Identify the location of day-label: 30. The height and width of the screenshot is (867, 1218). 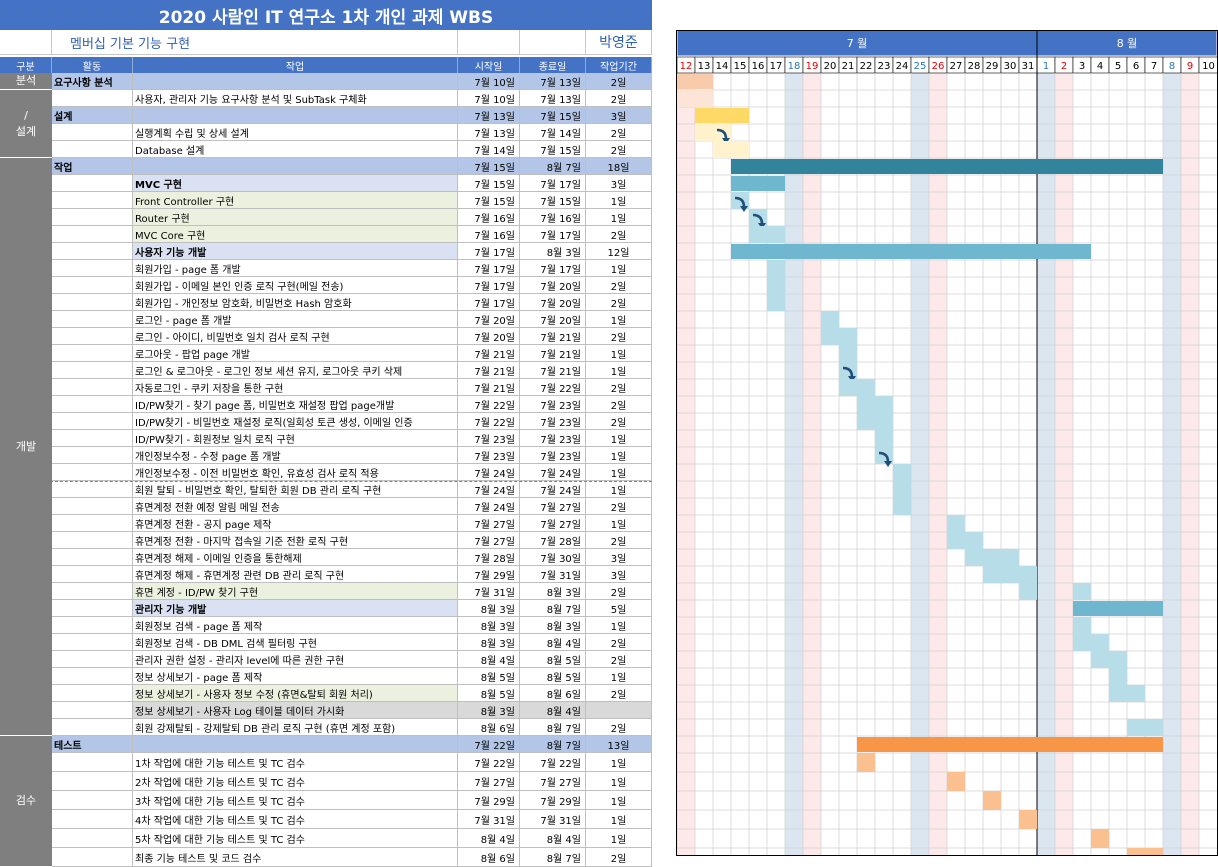
(1010, 66).